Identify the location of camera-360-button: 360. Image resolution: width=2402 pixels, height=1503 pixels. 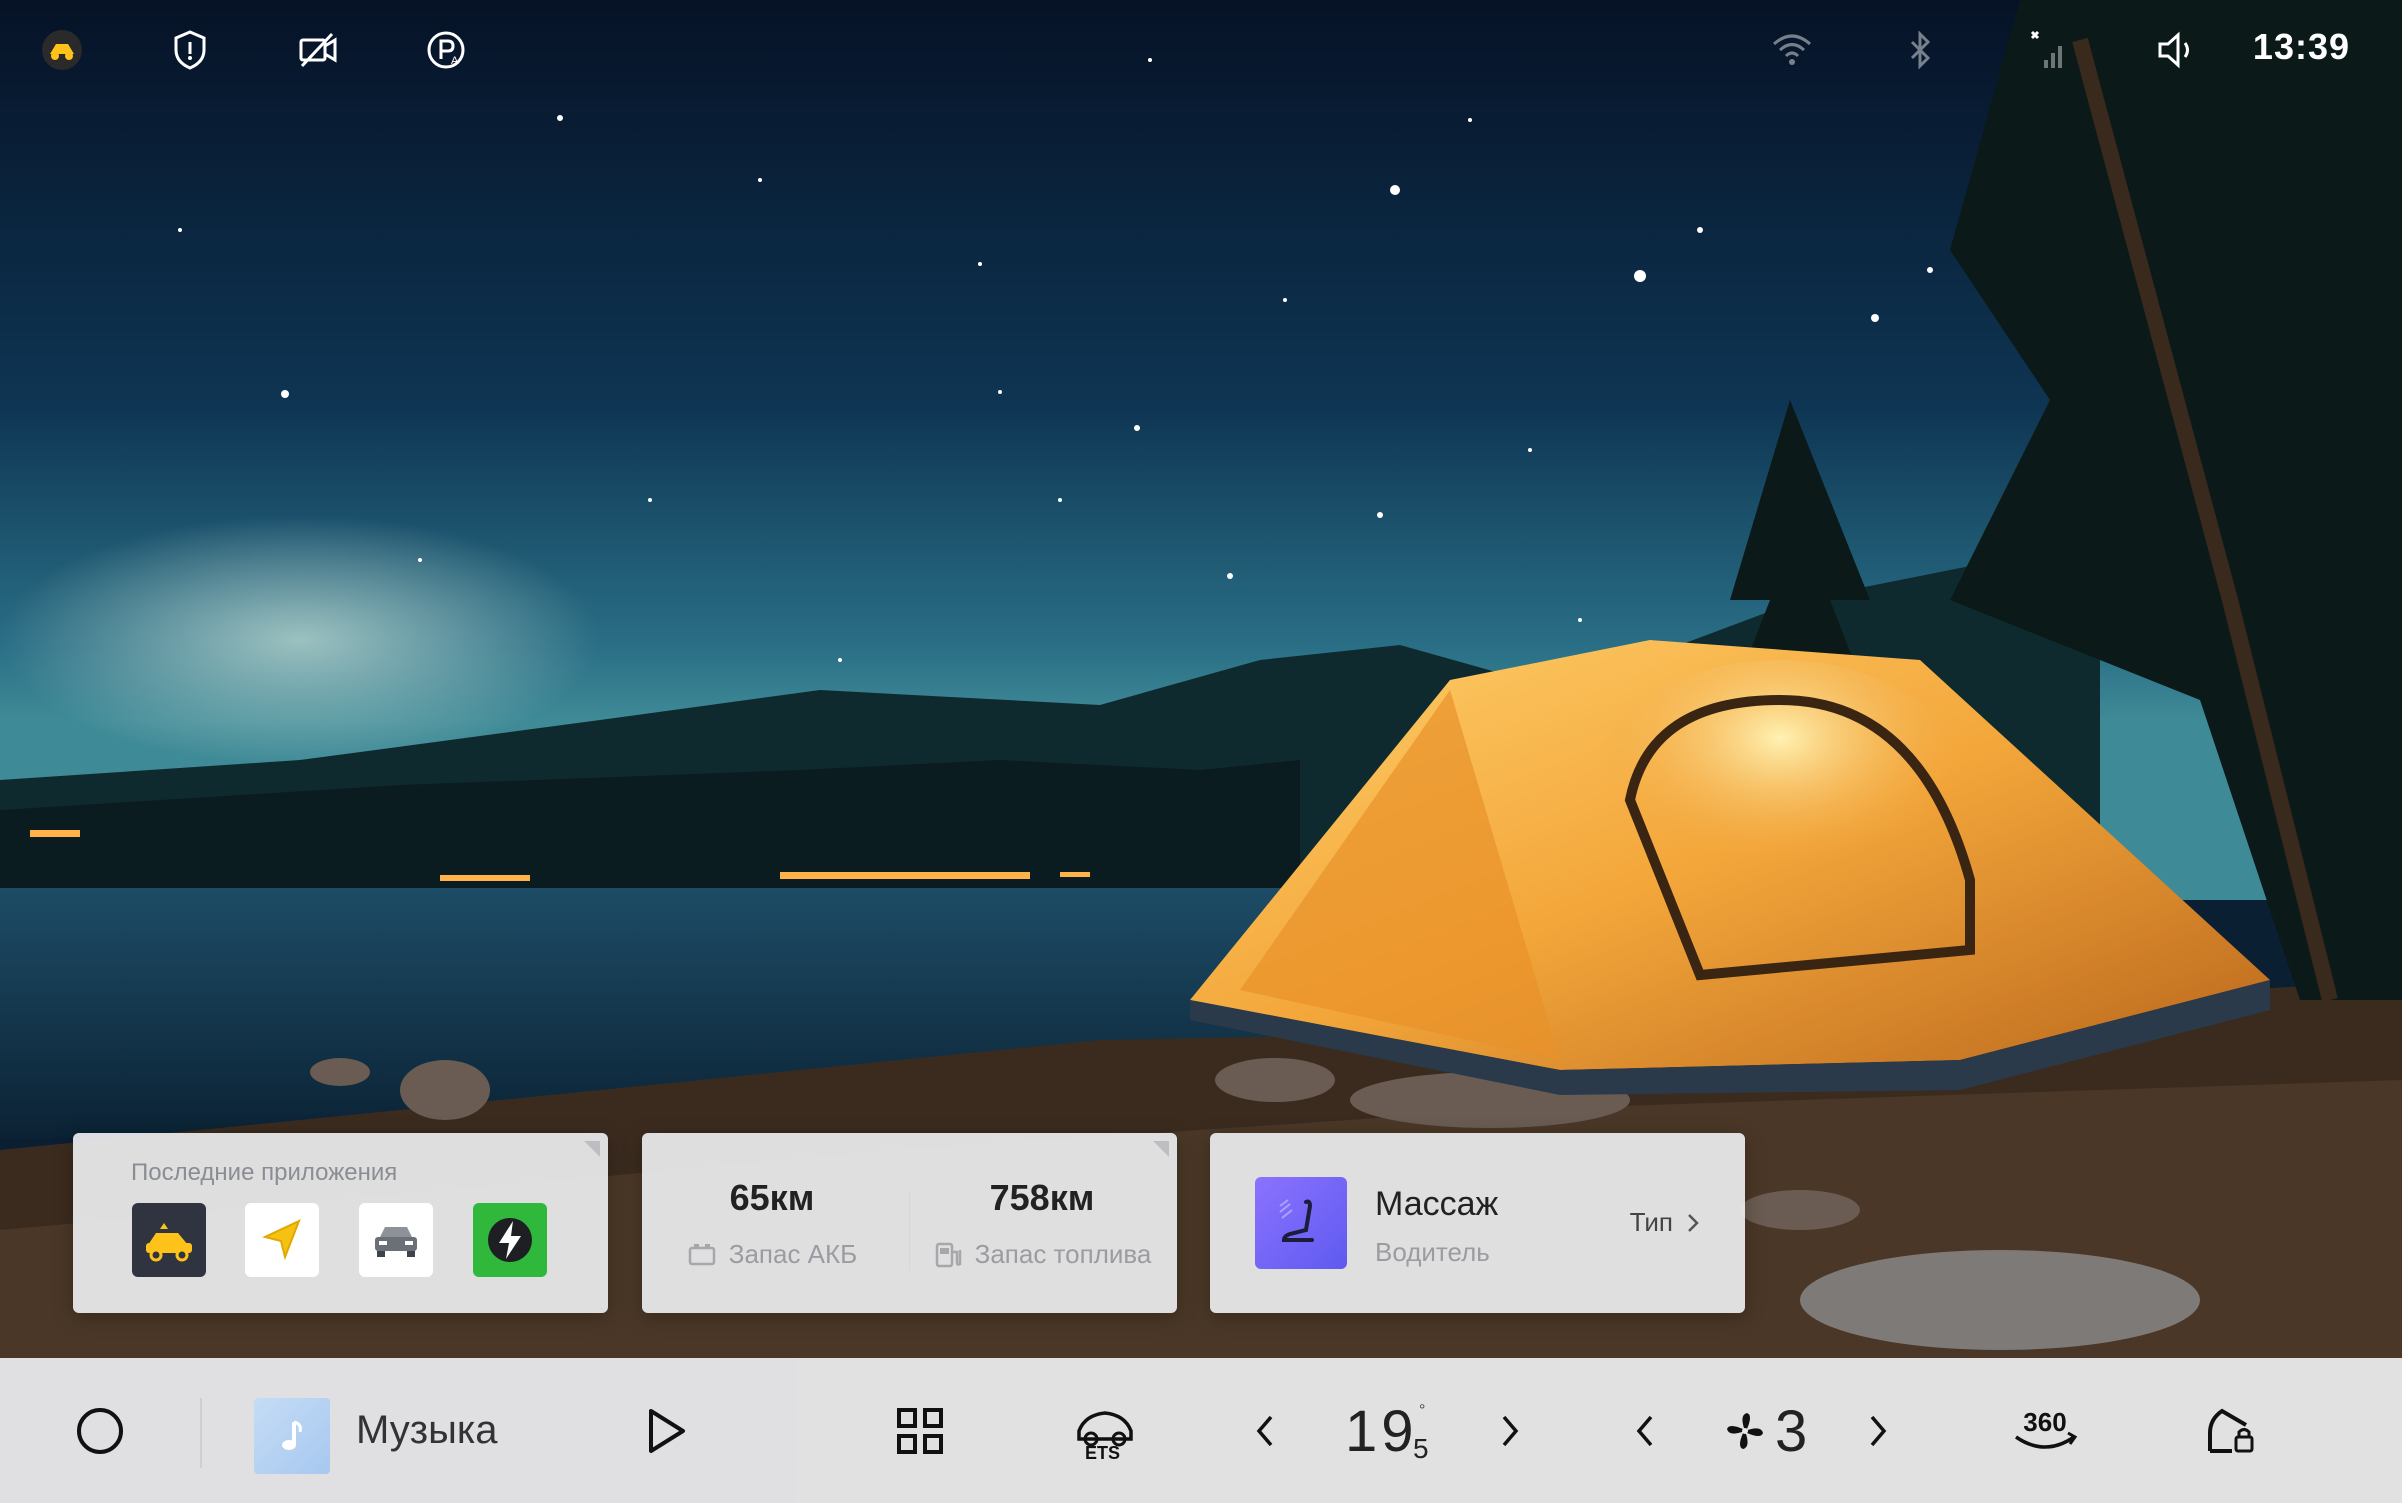
(2045, 1430).